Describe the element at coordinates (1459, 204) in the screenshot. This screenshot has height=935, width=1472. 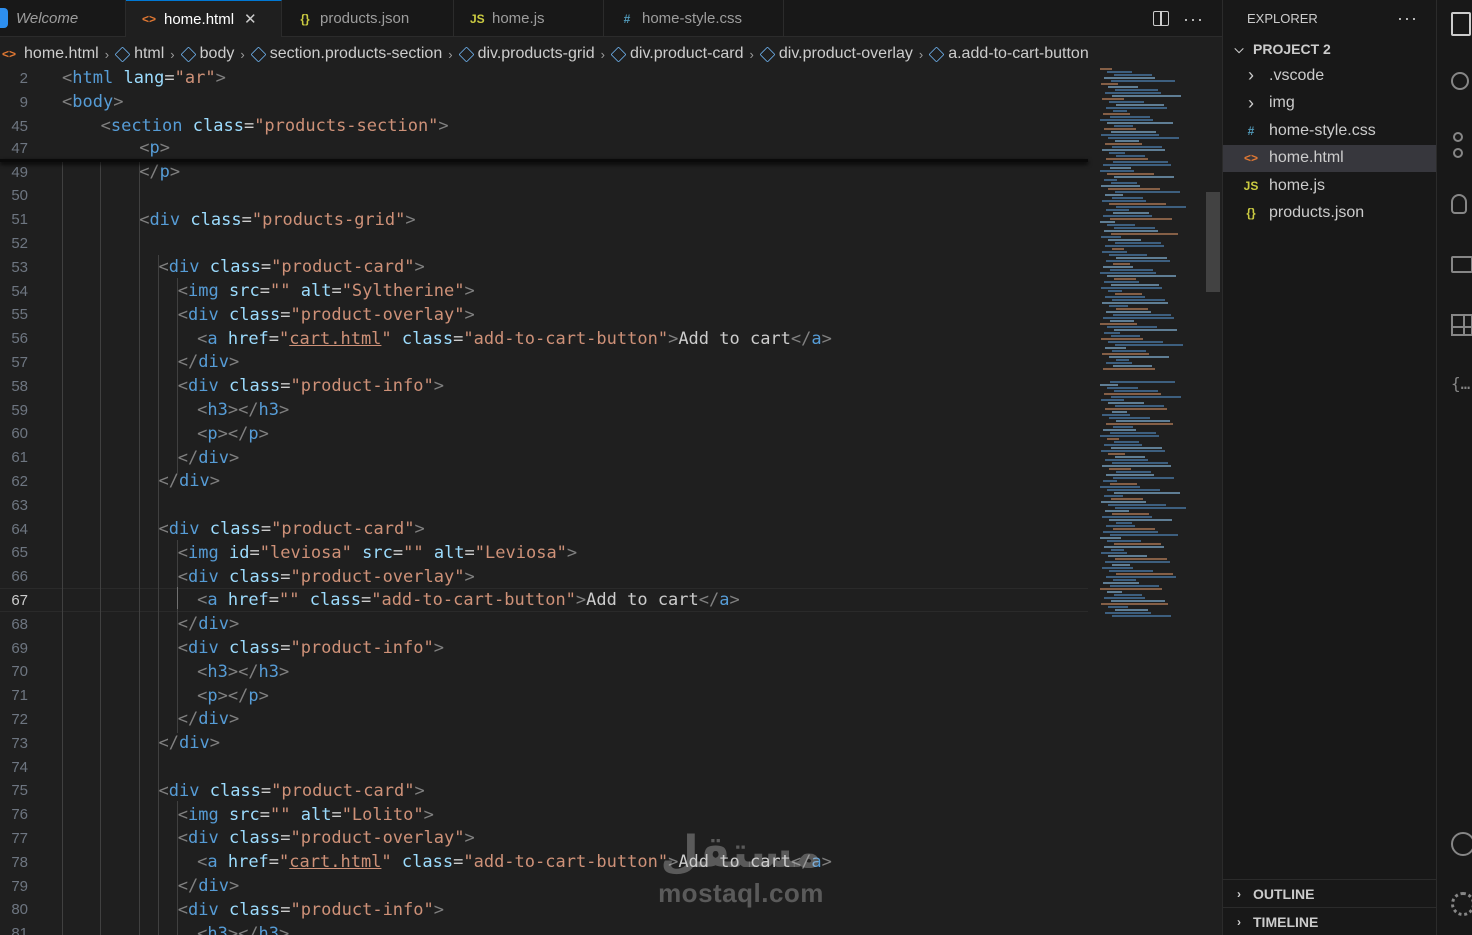
I see `run-debug-icon` at that location.